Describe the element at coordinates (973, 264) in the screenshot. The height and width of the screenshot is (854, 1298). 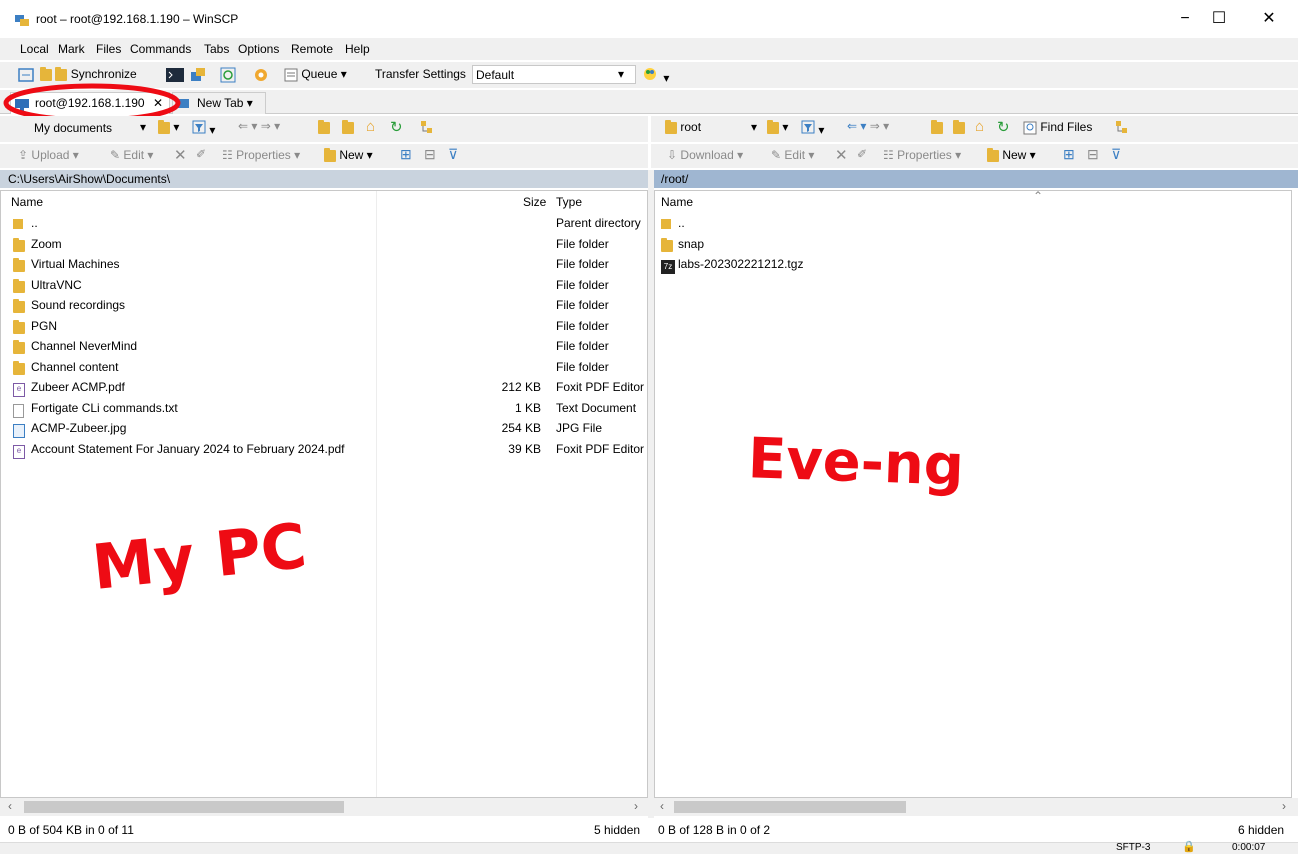
I see `table-row: 7z labs-202302221212.tgz` at that location.